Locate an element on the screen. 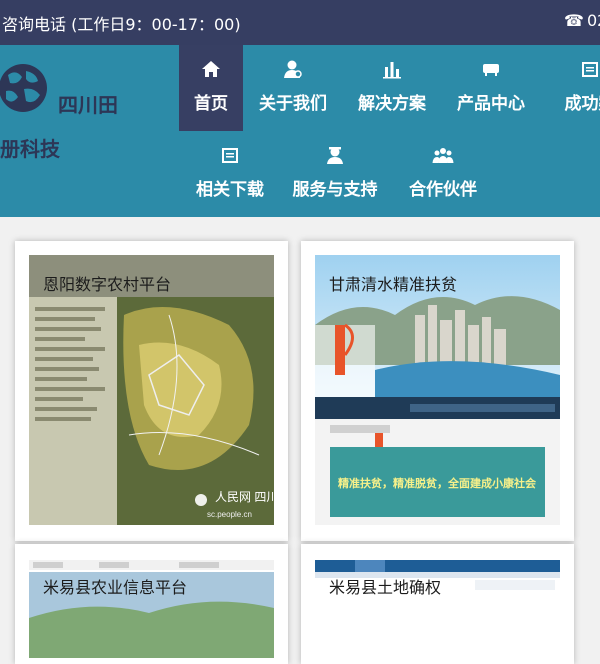  phone-text: 02 is located at coordinates (593, 20).